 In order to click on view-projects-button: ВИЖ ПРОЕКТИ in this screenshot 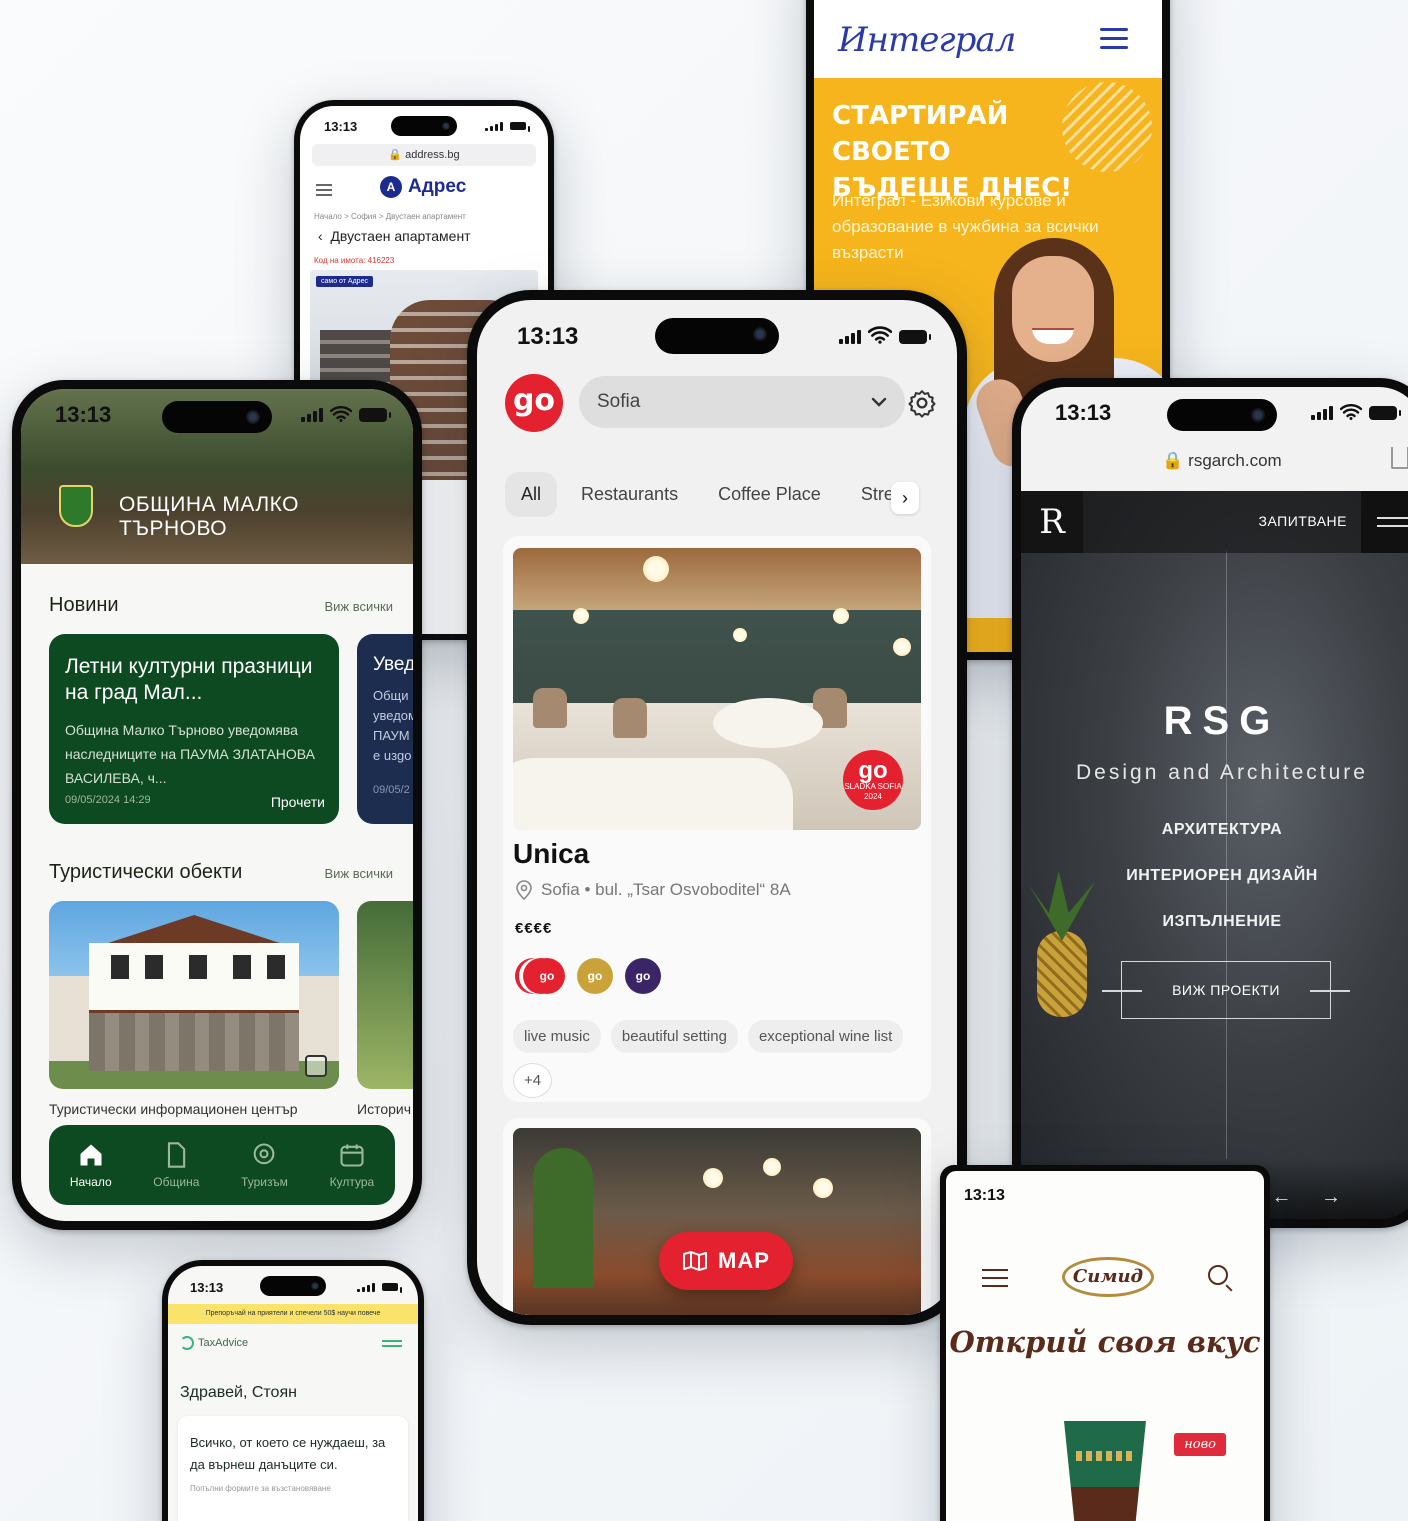, I will do `click(1226, 990)`.